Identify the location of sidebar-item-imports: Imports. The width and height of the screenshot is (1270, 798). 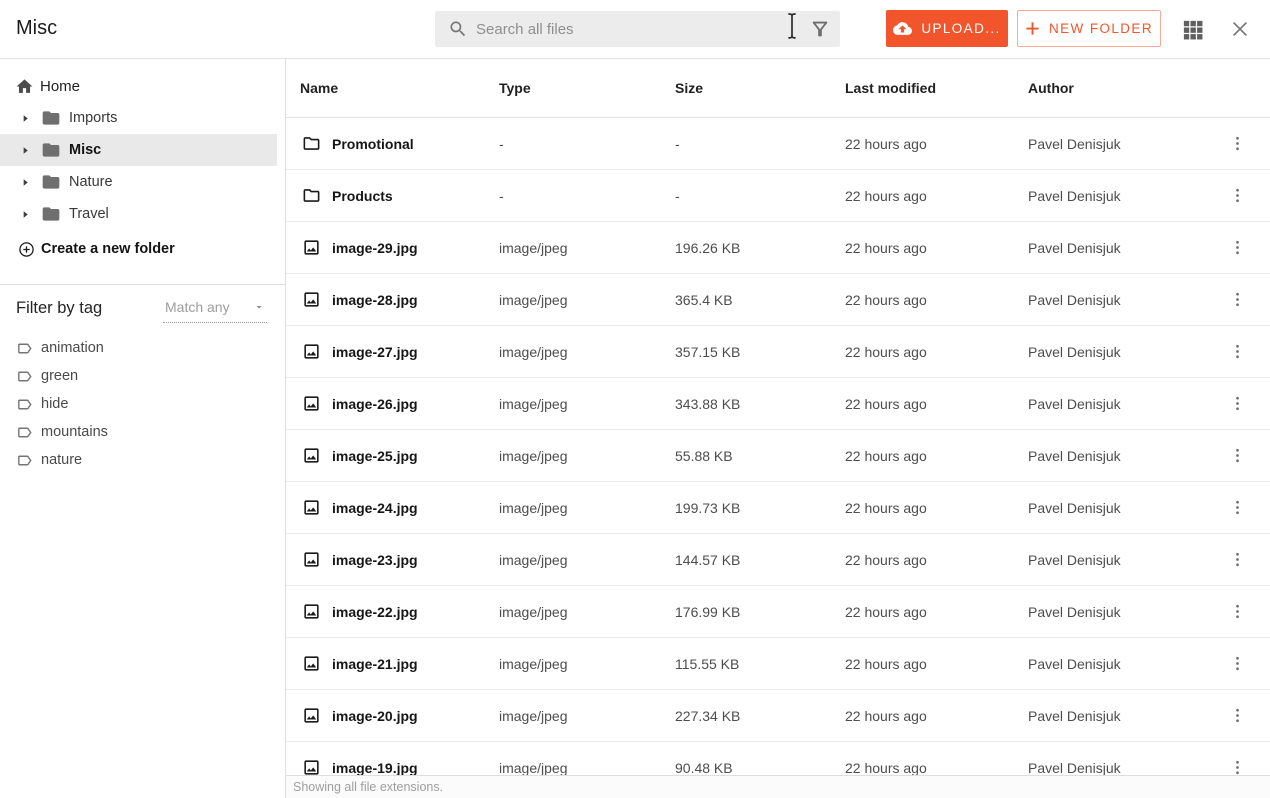
(142, 118).